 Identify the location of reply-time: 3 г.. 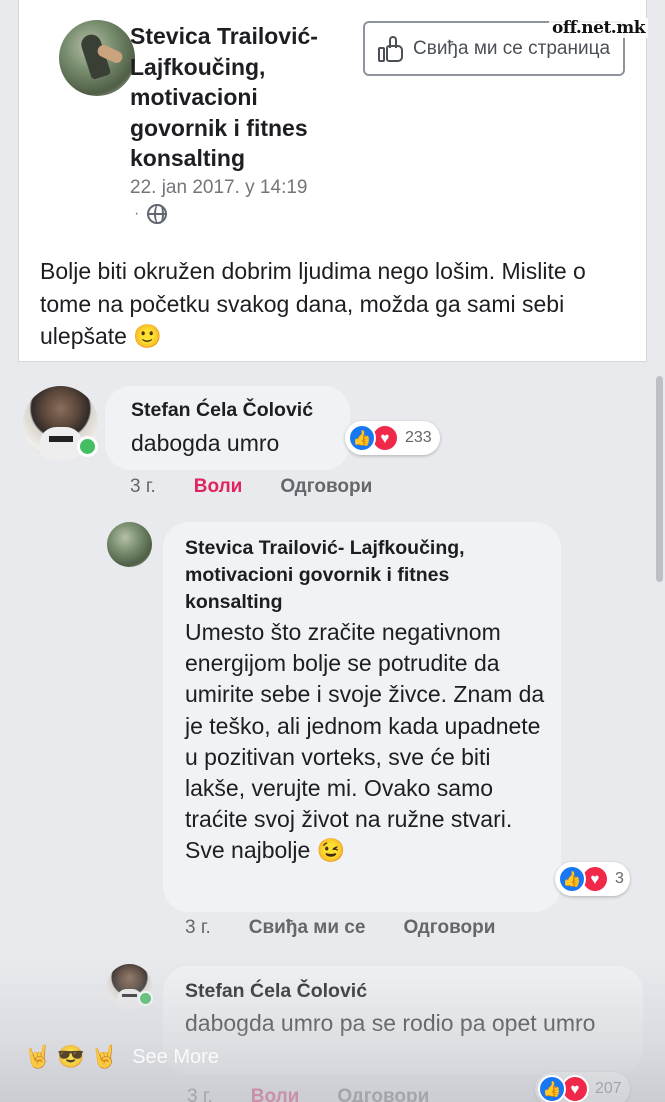
(198, 928).